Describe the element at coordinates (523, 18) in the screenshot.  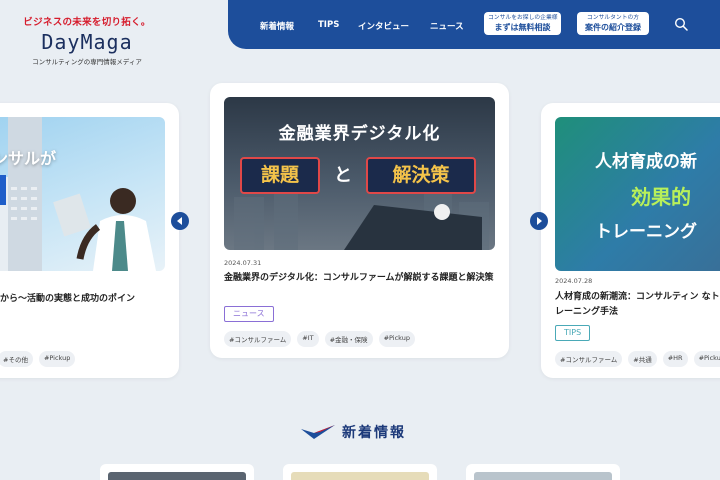
I see `free-consultation-caption: コンサルをお探しの企業様` at that location.